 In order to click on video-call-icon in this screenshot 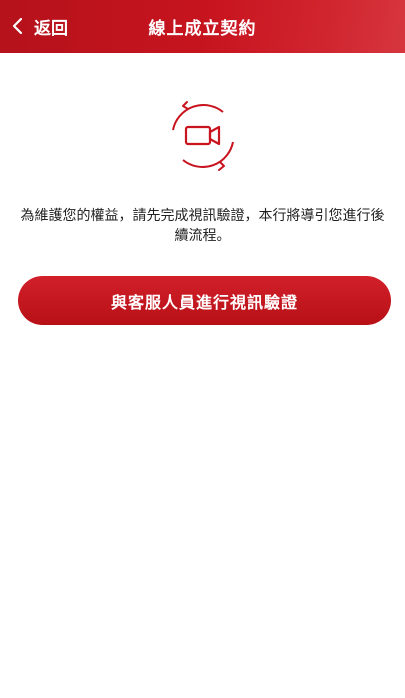, I will do `click(203, 136)`.